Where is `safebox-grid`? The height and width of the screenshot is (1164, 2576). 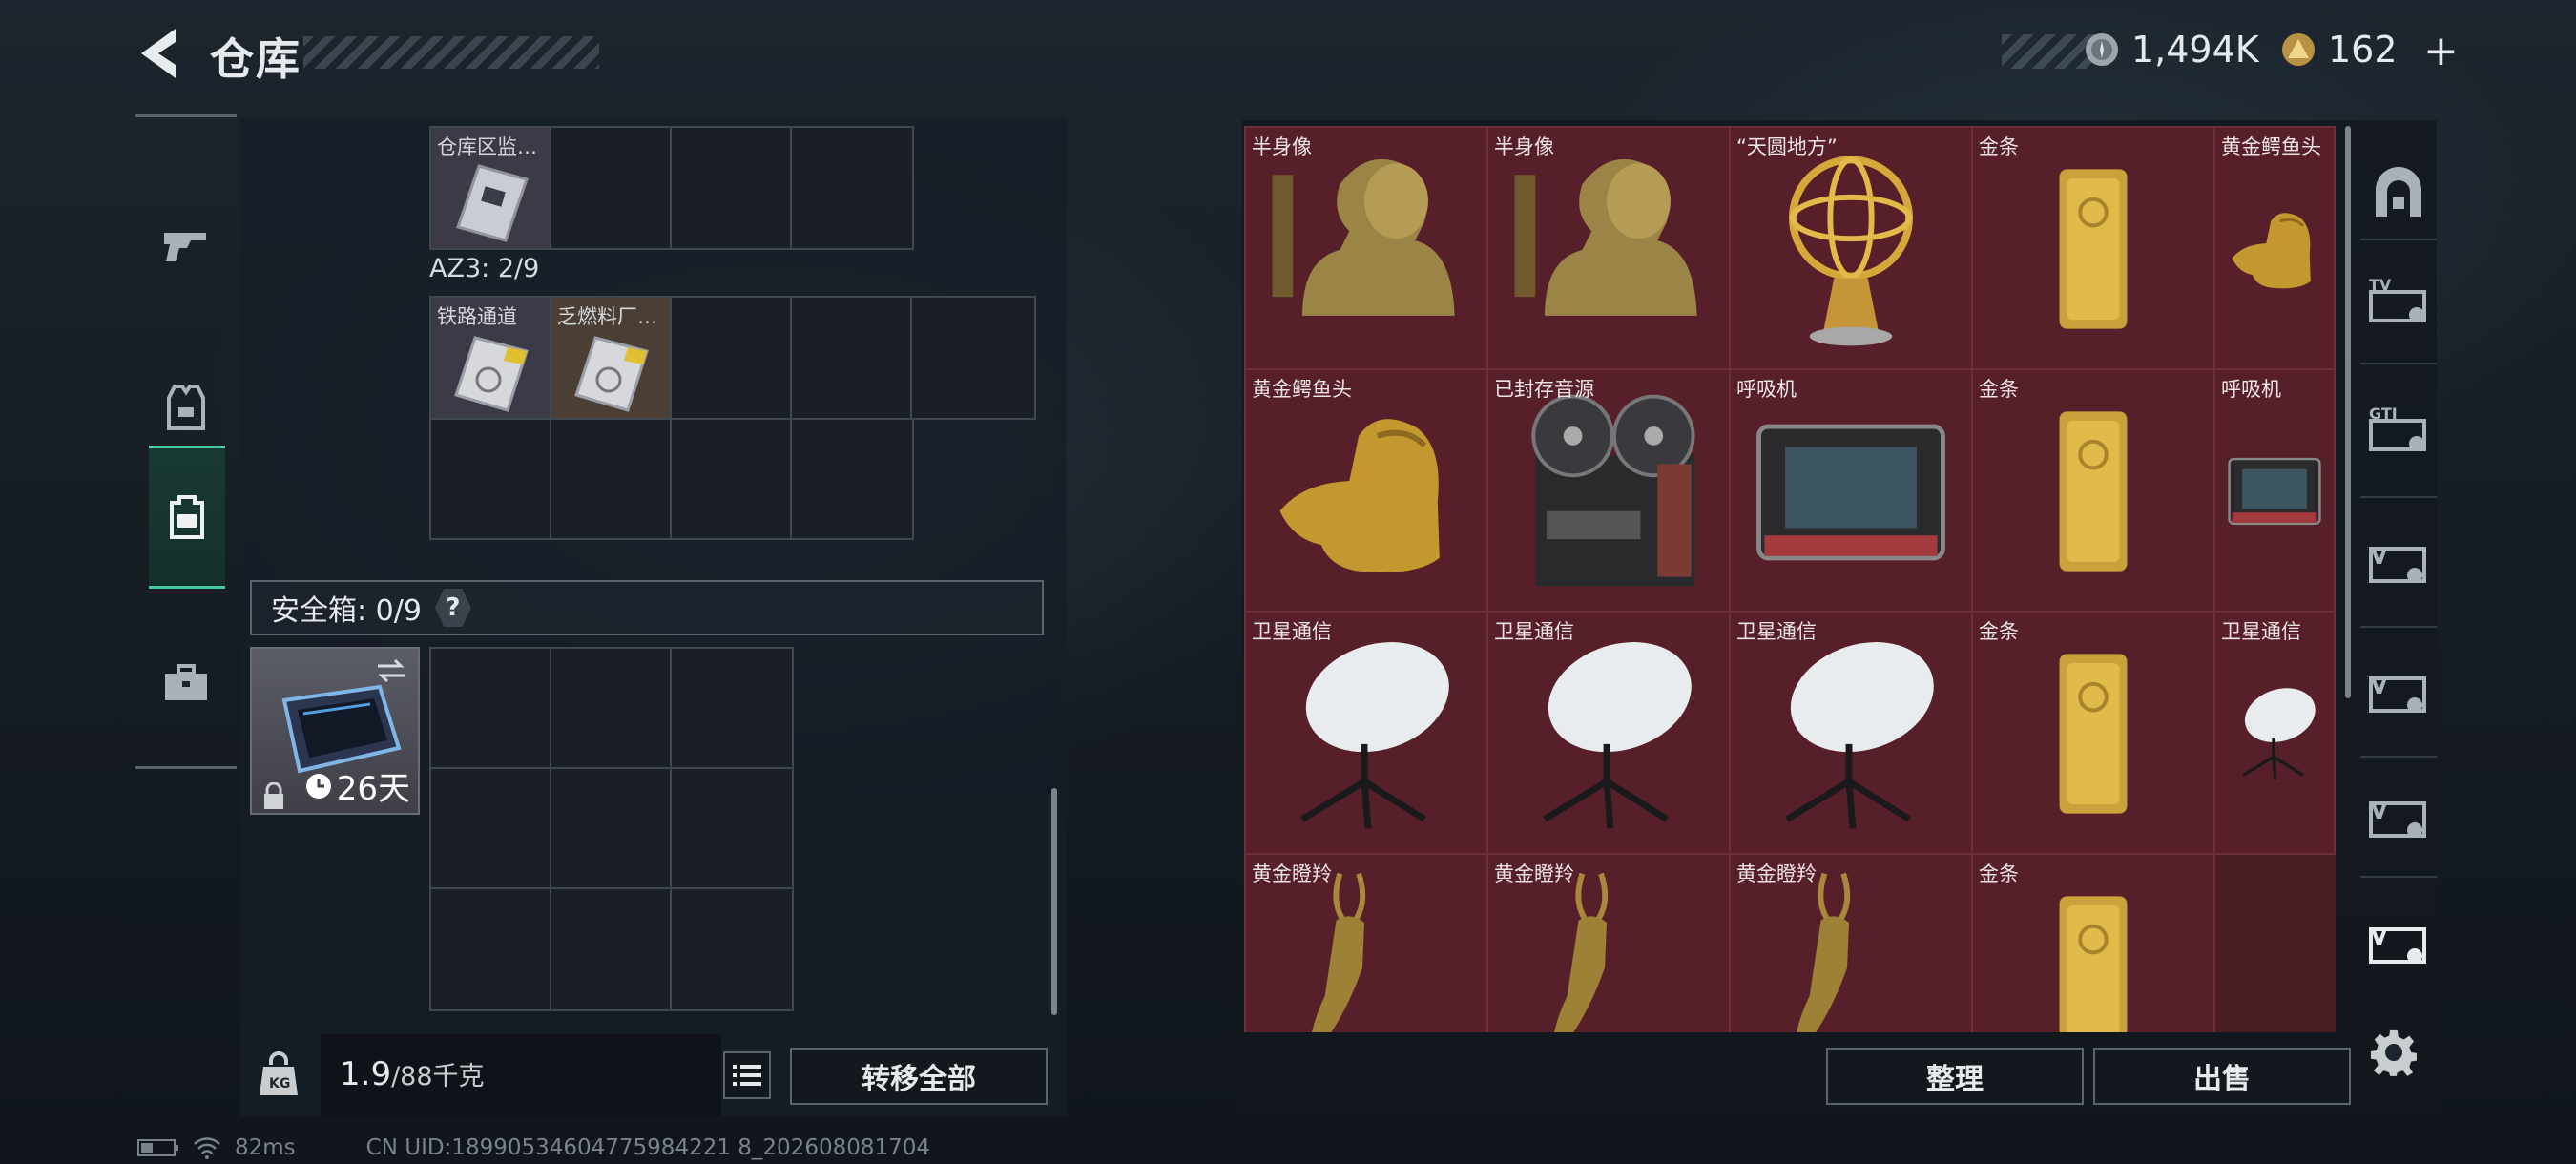 safebox-grid is located at coordinates (611, 829).